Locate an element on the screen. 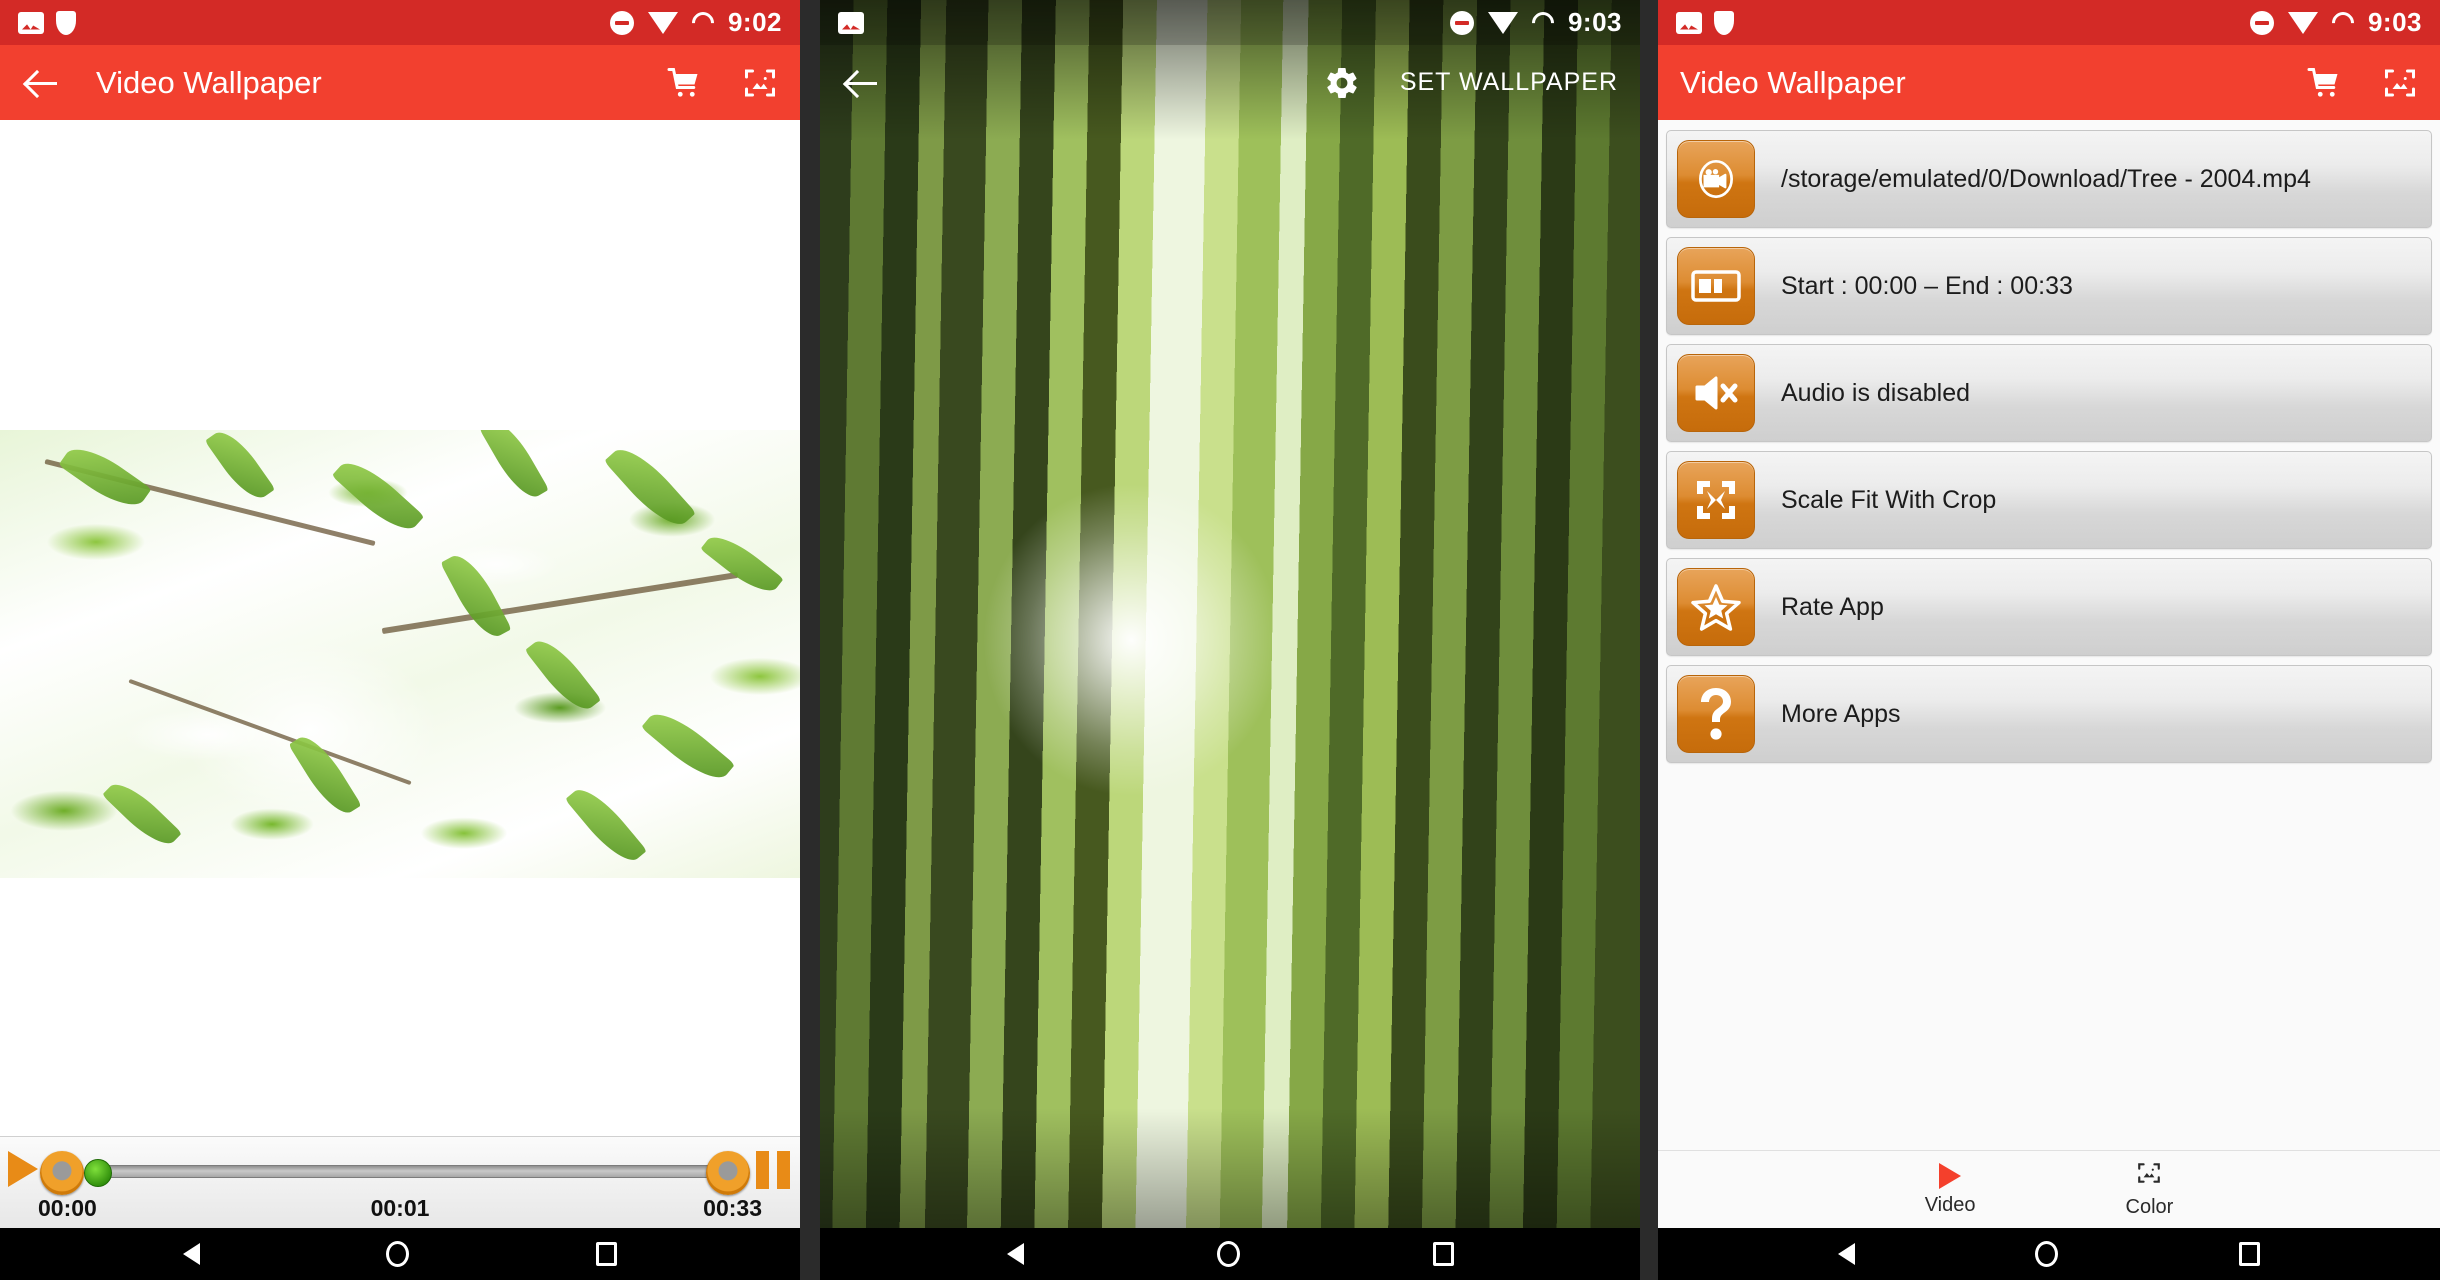 This screenshot has height=1280, width=2440. trim-start-handle is located at coordinates (62, 1173).